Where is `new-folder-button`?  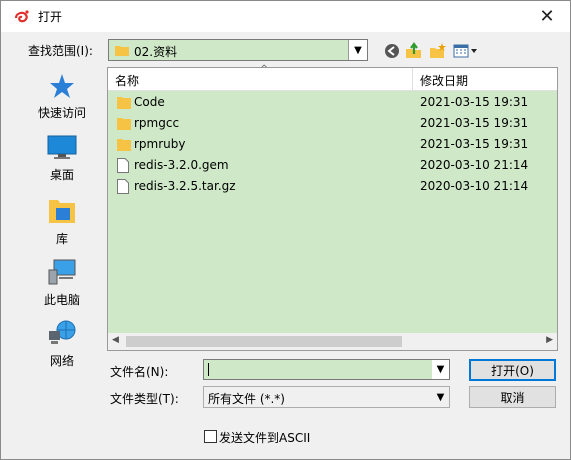 new-folder-button is located at coordinates (438, 51).